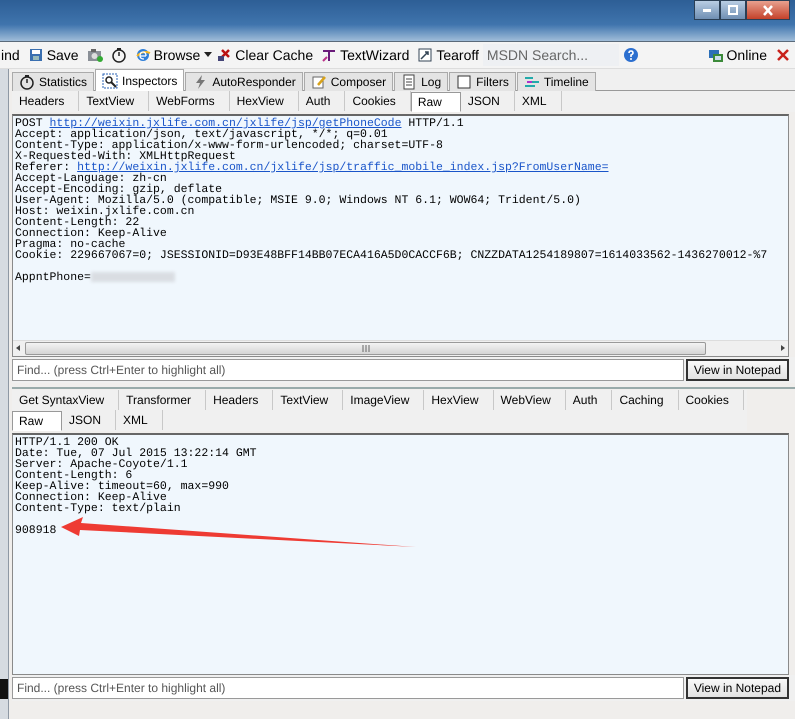 The height and width of the screenshot is (719, 795). Describe the element at coordinates (102, 464) in the screenshot. I see `text-line: Server: Apache-Coyote/1.1` at that location.